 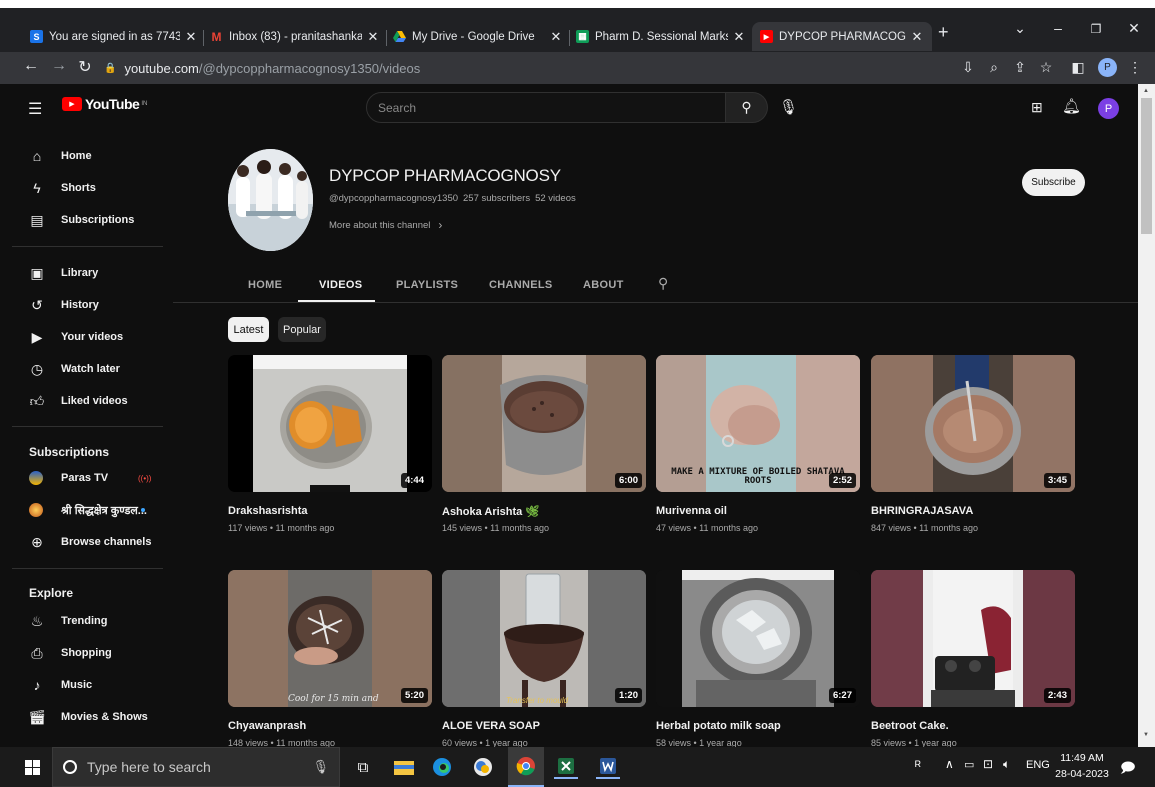 What do you see at coordinates (363, 767) in the screenshot?
I see `task-view-icon: ⧉` at bounding box center [363, 767].